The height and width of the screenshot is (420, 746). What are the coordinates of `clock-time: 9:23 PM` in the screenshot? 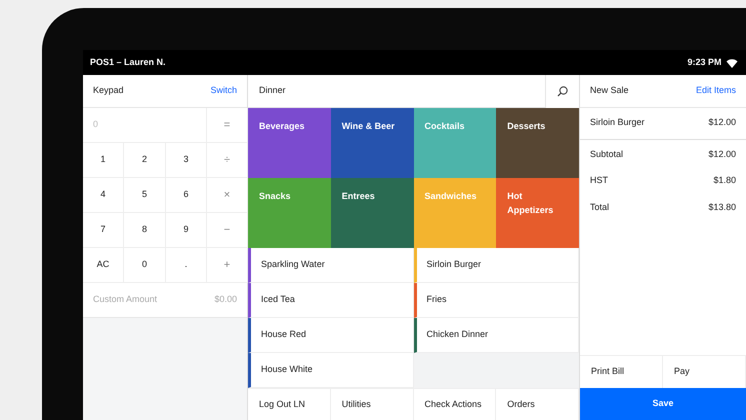 It's located at (704, 62).